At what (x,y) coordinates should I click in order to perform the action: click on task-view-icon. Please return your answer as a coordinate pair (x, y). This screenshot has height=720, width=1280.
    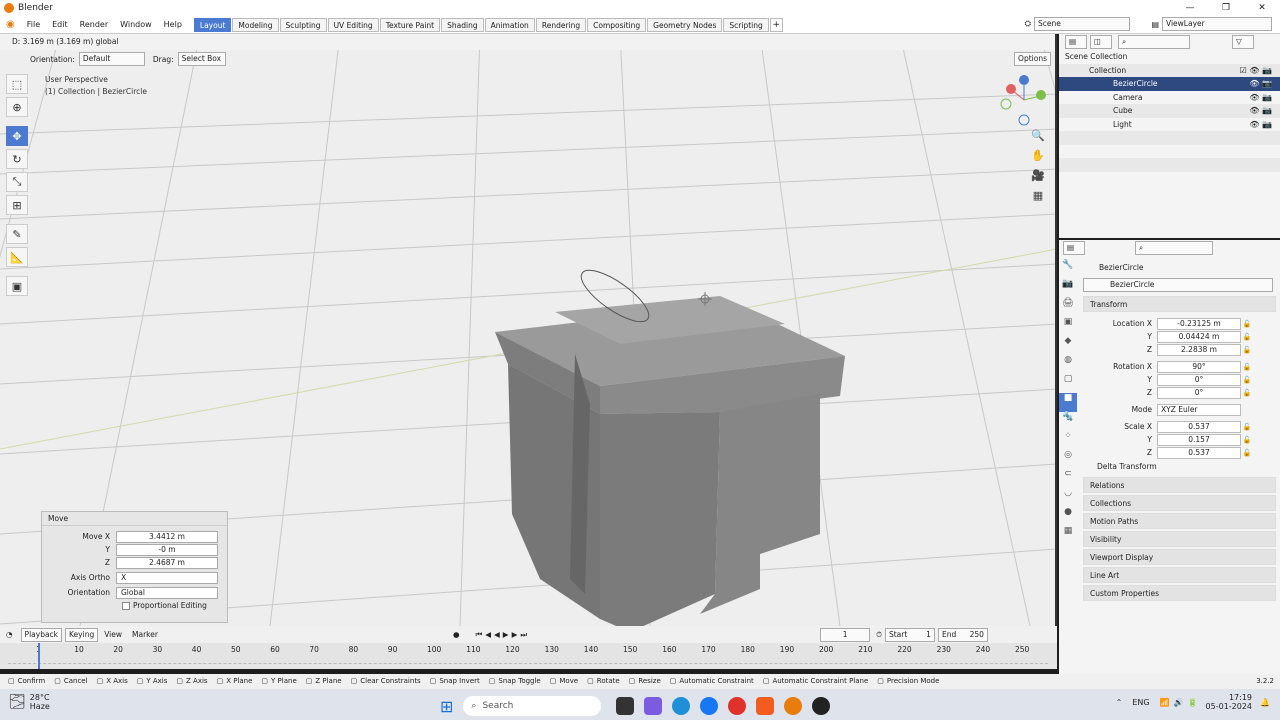
    Looking at the image, I should click on (625, 706).